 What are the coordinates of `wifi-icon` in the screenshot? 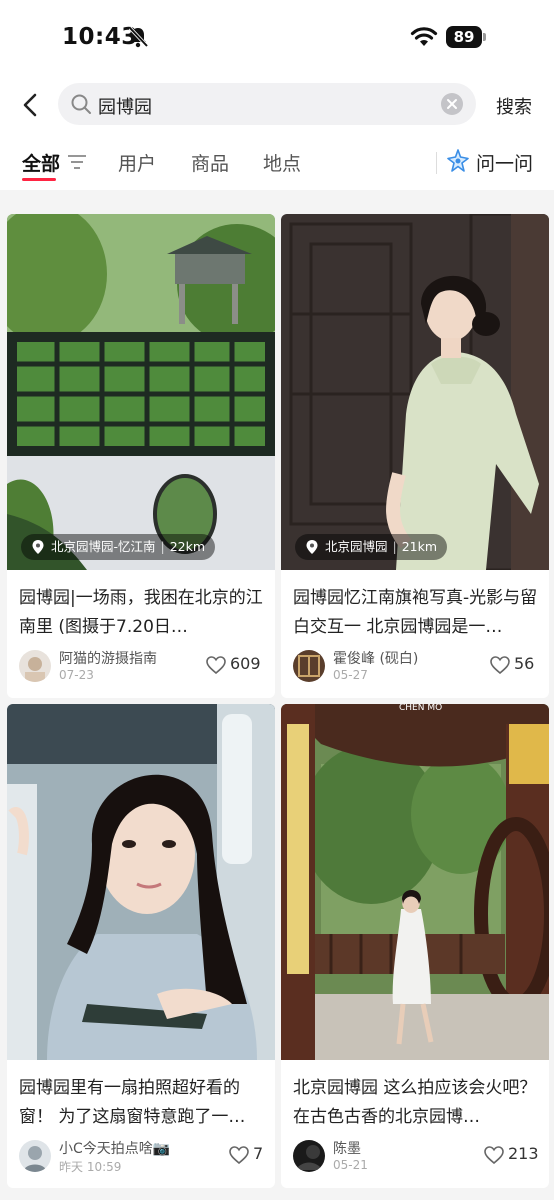 It's located at (424, 36).